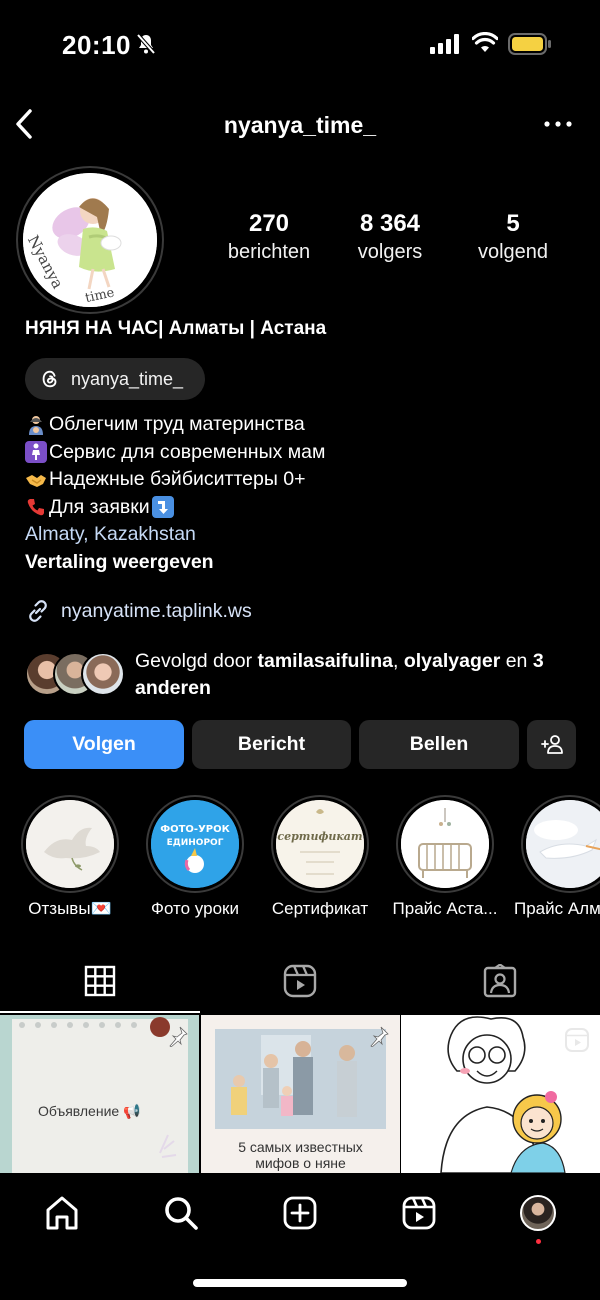  I want to click on highlight-cover-text: ЕДИНОРОГ, so click(195, 843).